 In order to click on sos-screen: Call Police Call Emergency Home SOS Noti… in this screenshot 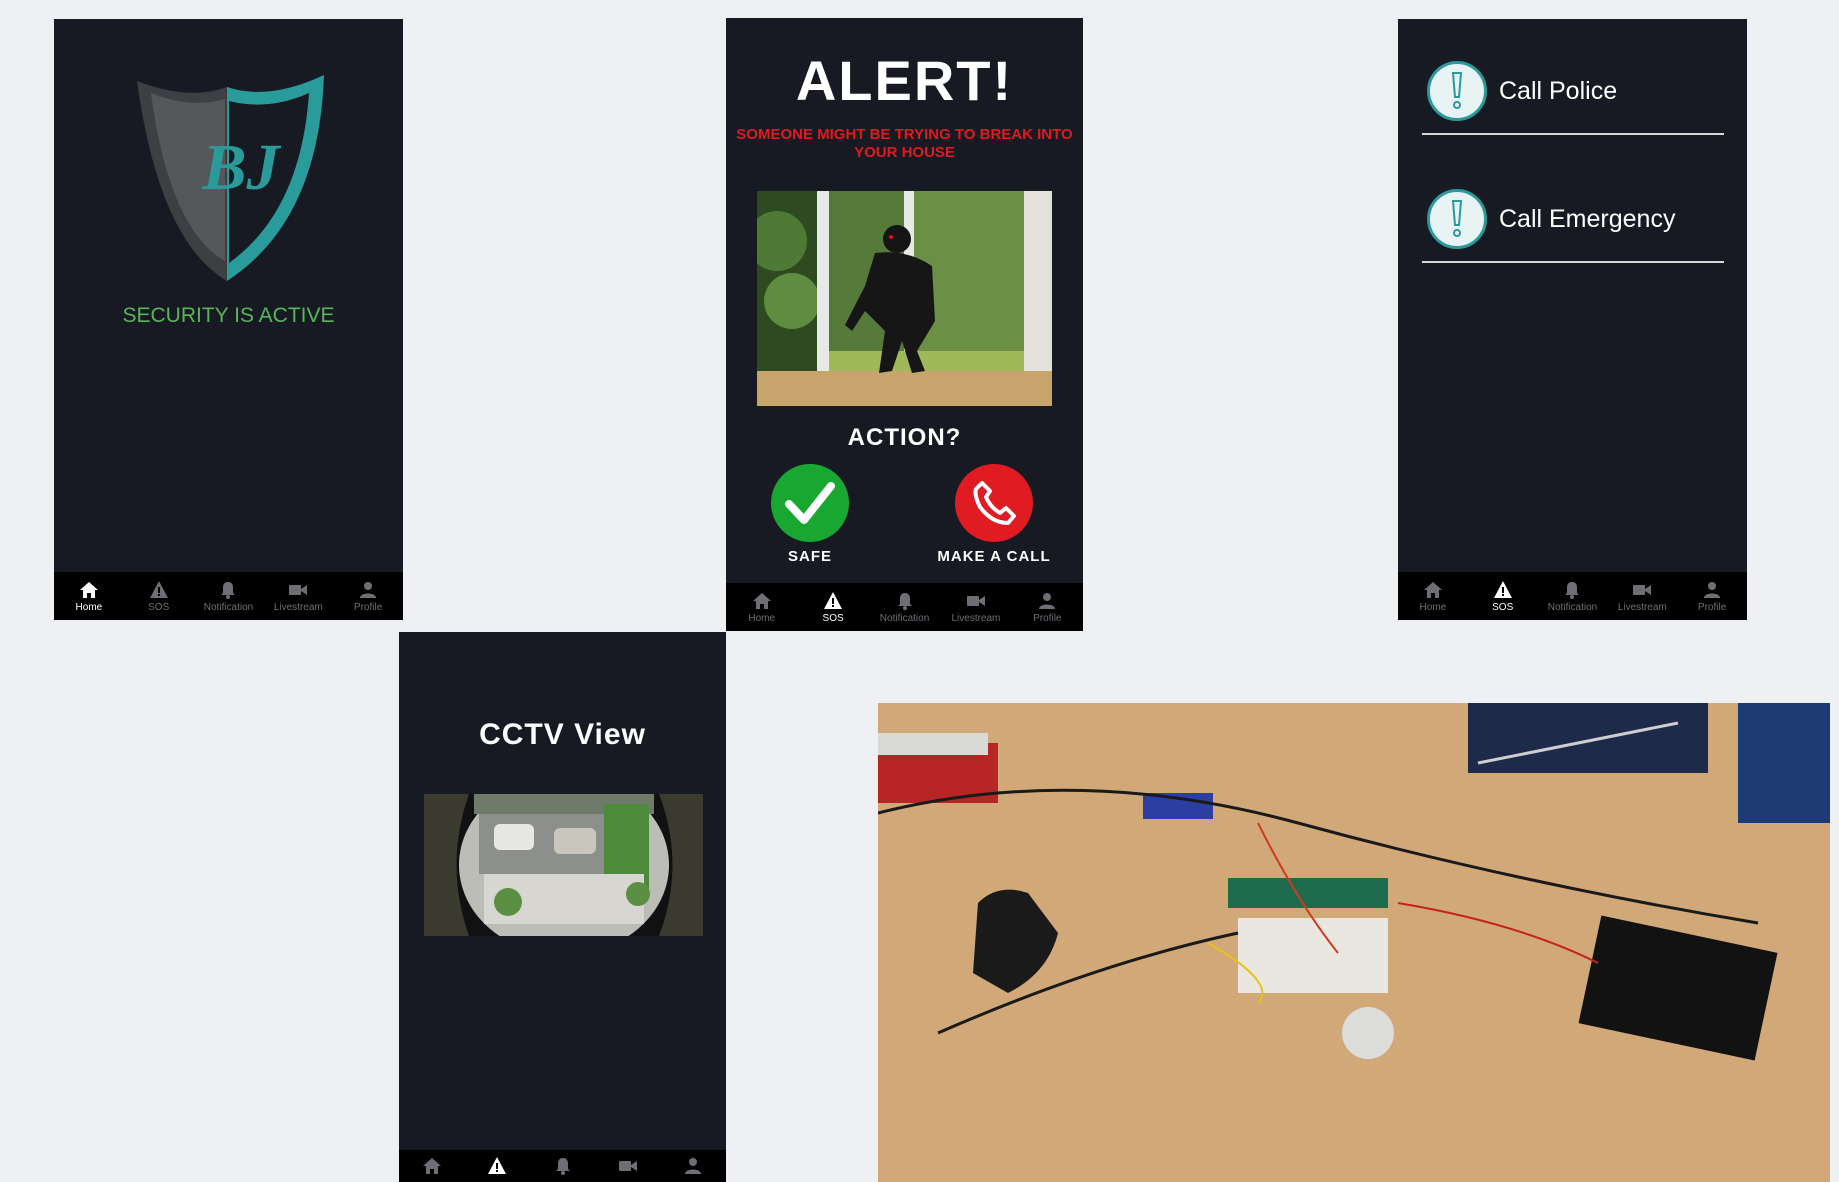, I will do `click(1572, 319)`.